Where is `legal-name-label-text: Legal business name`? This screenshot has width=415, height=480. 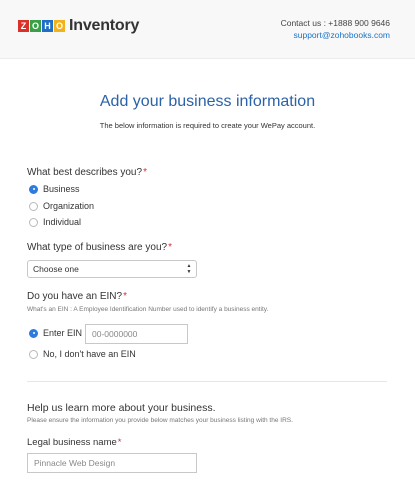
legal-name-label-text: Legal business name is located at coordinates (72, 442).